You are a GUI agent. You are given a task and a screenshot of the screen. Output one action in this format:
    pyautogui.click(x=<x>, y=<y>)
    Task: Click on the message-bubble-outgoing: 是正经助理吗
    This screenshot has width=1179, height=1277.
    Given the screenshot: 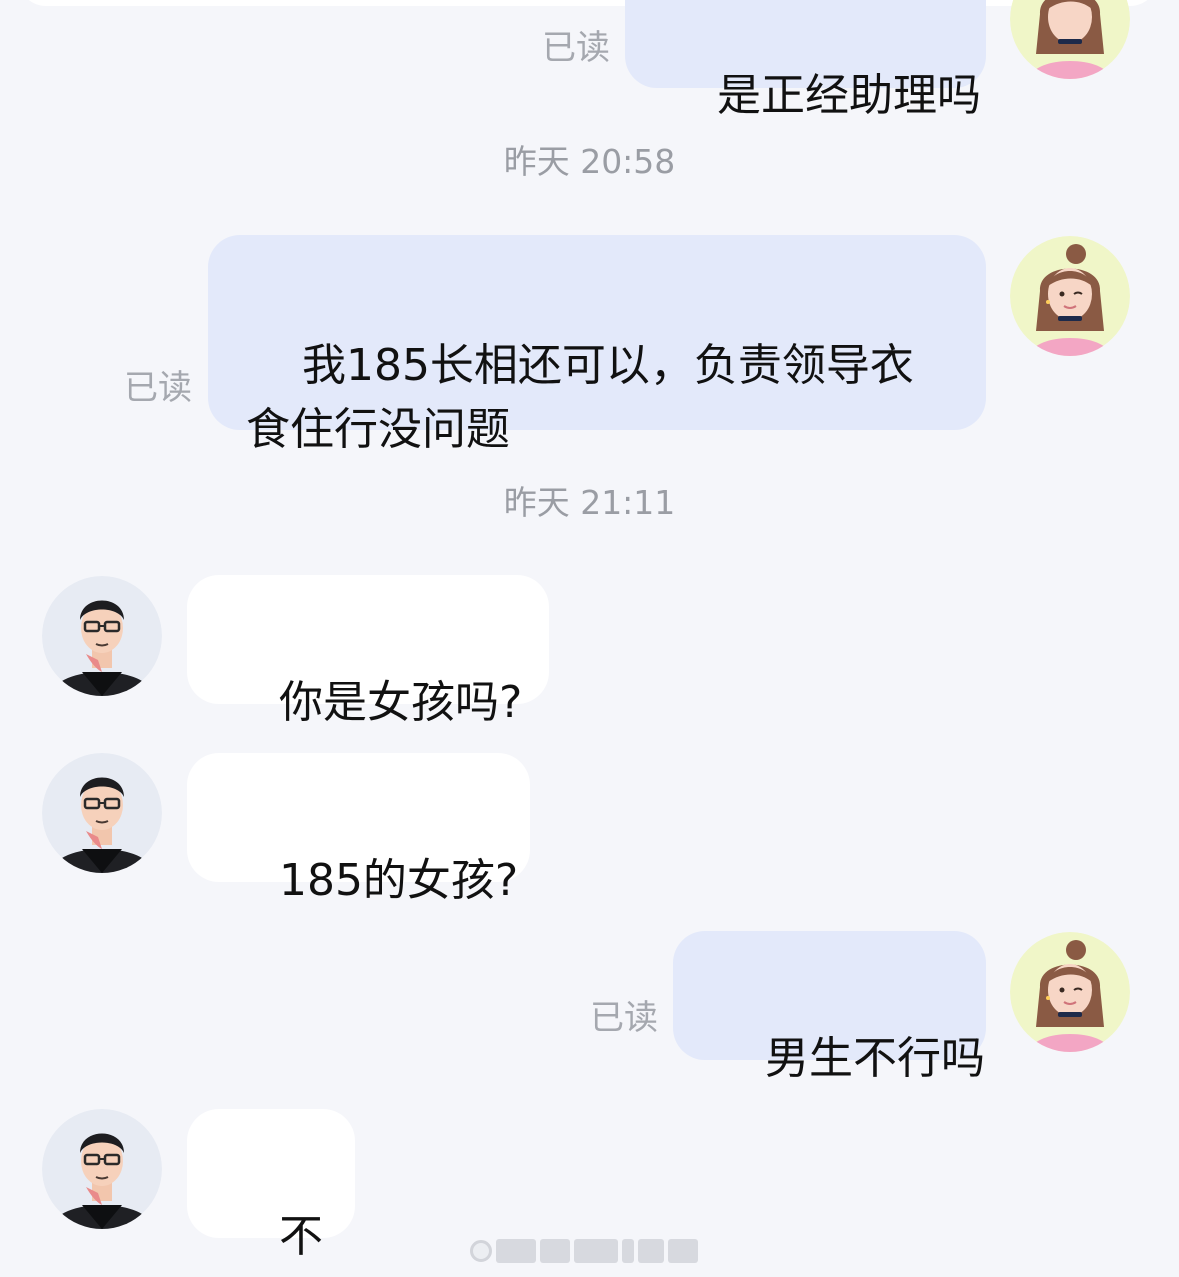 What is the action you would take?
    pyautogui.click(x=805, y=60)
    